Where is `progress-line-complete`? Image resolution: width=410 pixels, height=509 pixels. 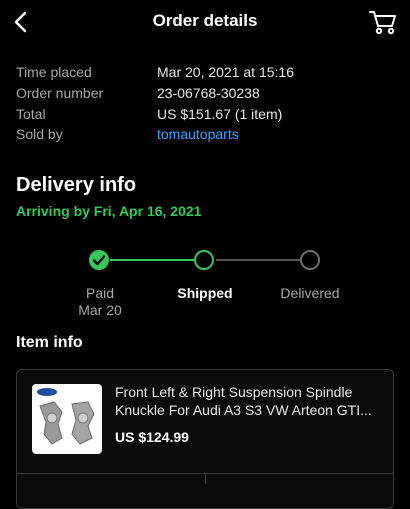 progress-line-complete is located at coordinates (152, 260).